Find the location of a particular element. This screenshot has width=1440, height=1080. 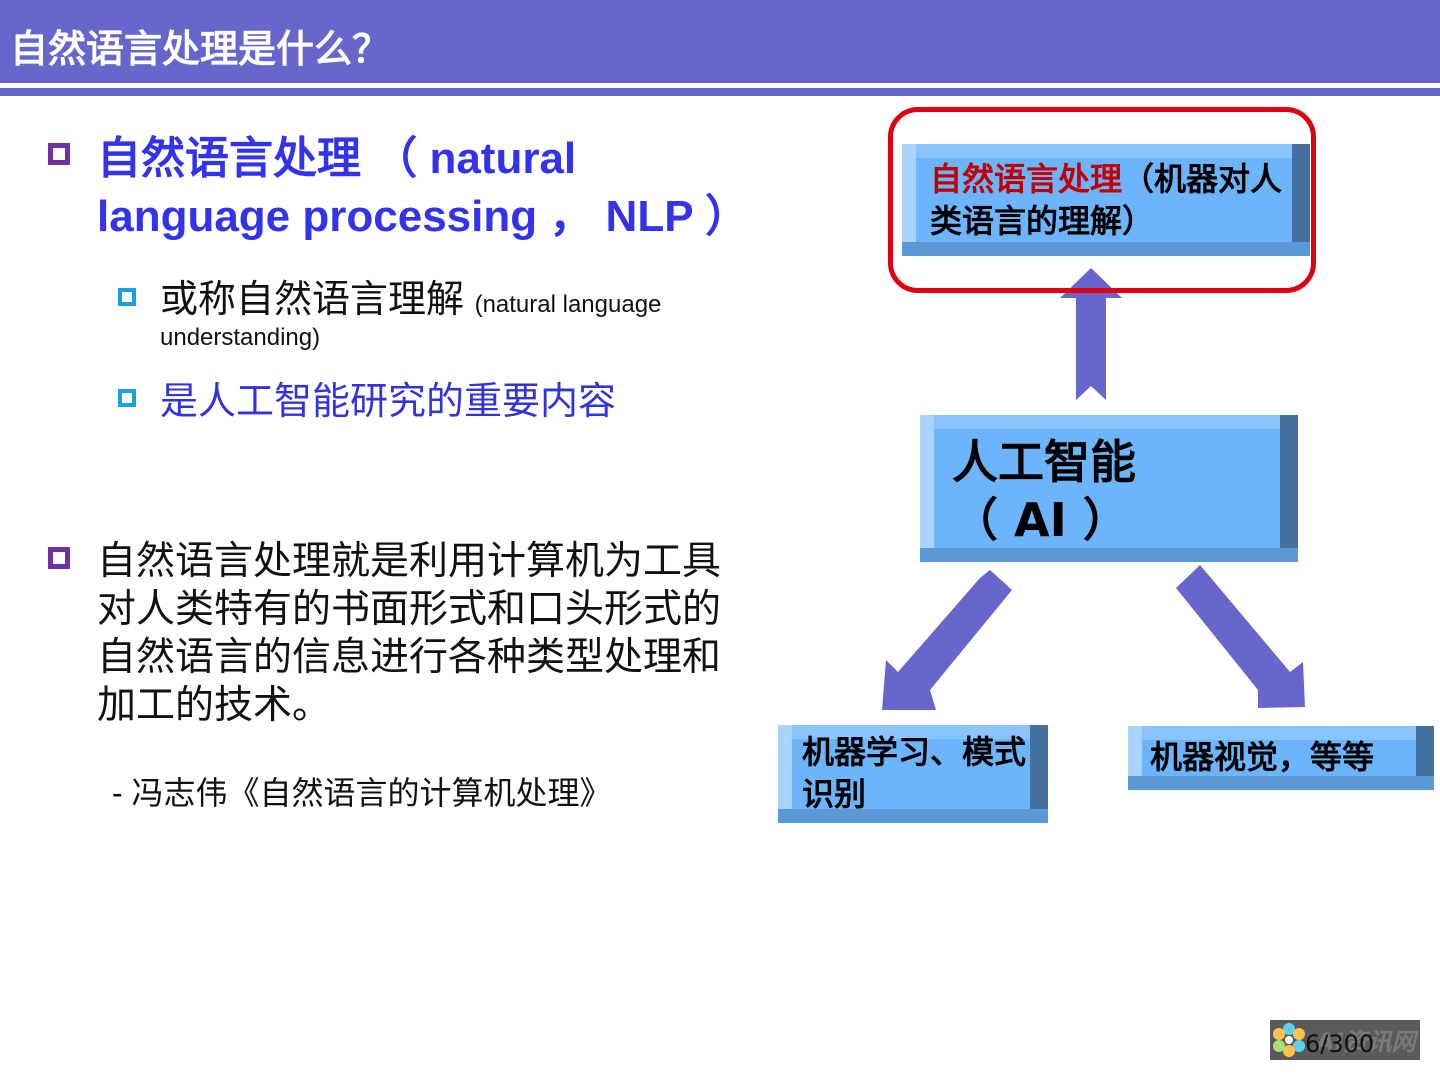

ai-box-line2: （ AI ） is located at coordinates (1040, 520).